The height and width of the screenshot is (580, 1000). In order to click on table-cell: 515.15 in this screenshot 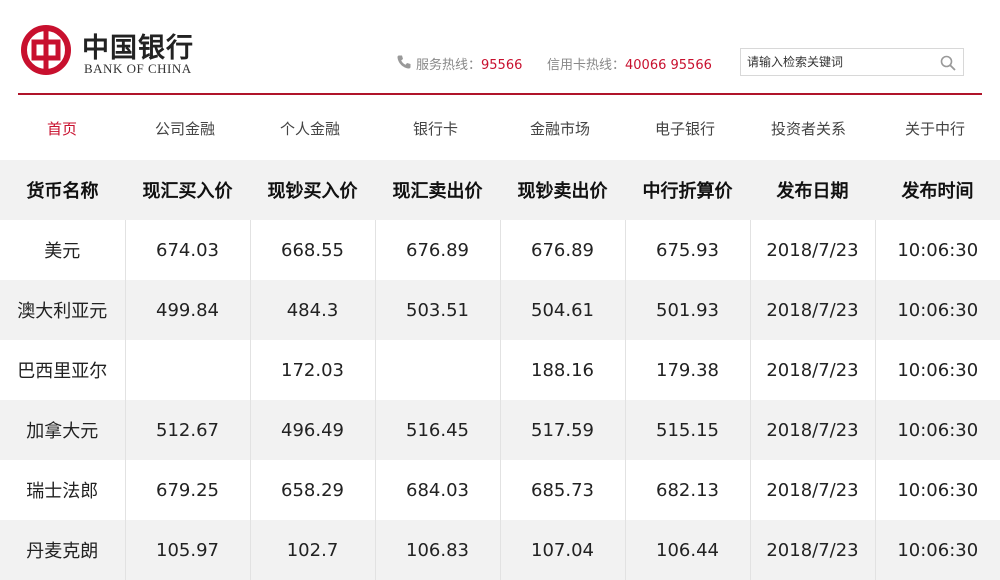, I will do `click(688, 430)`.